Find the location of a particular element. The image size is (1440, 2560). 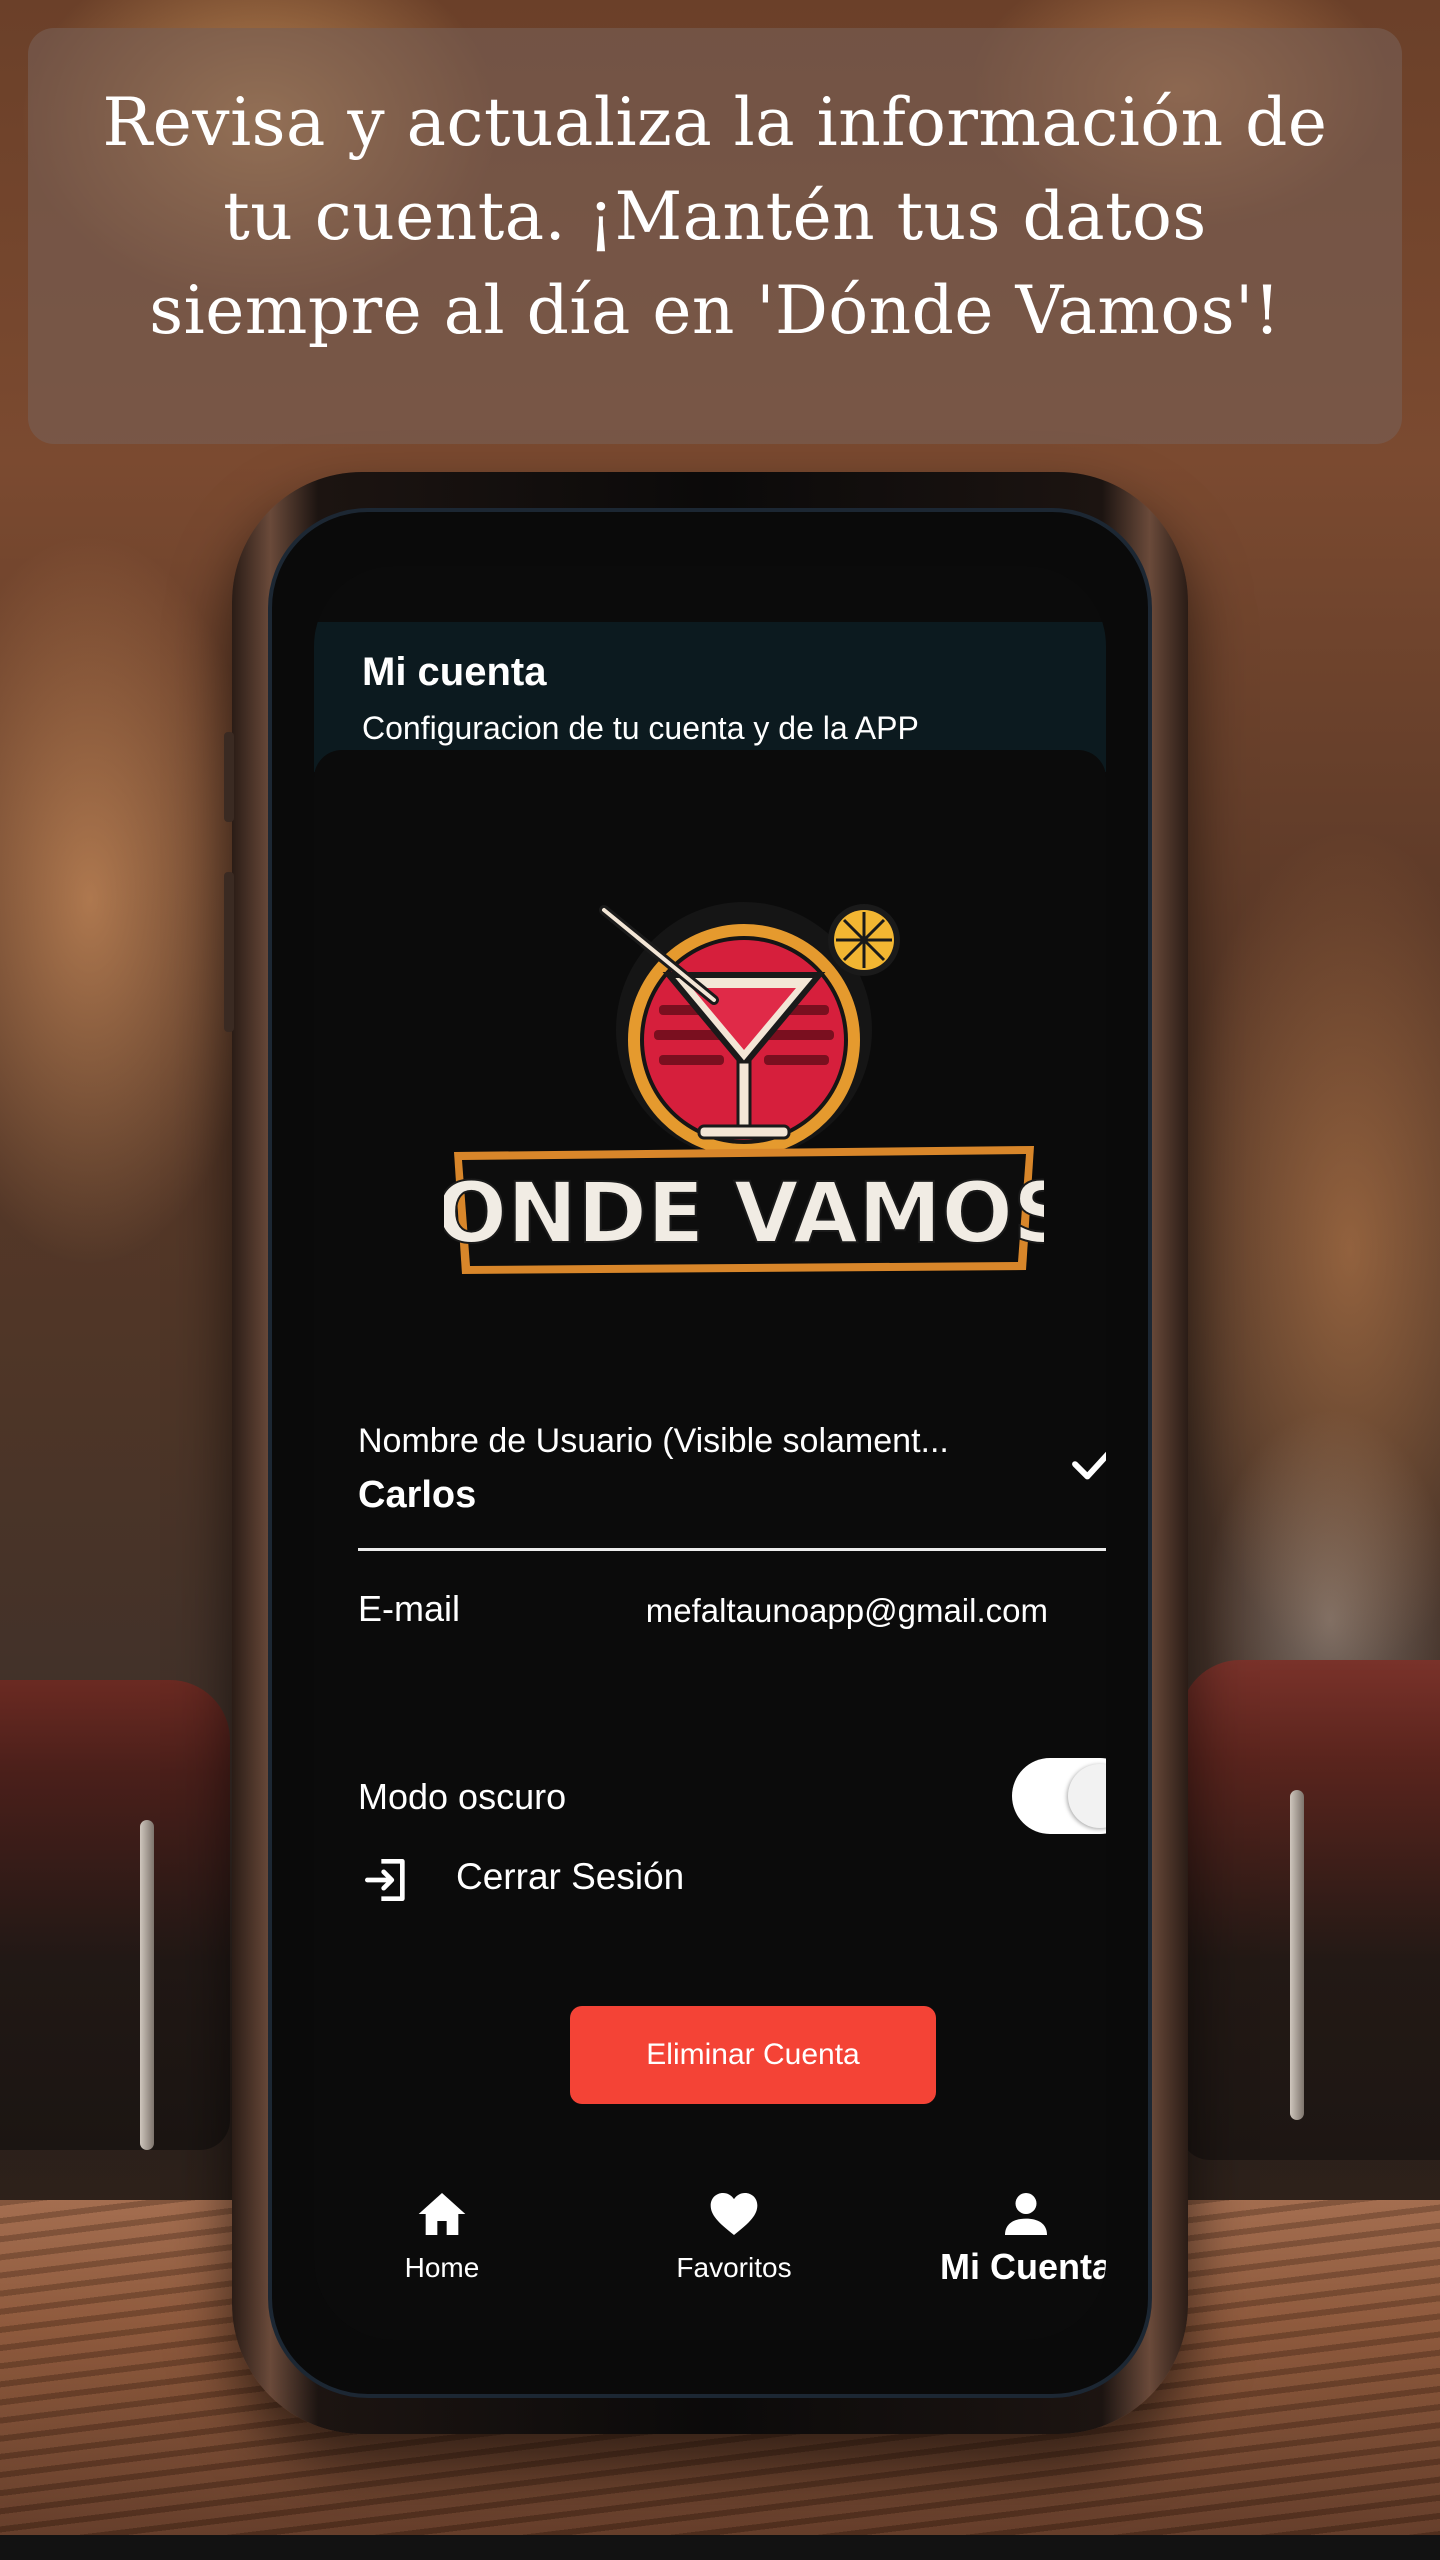

delete-account-button: Eliminar Cuenta is located at coordinates (753, 2055).